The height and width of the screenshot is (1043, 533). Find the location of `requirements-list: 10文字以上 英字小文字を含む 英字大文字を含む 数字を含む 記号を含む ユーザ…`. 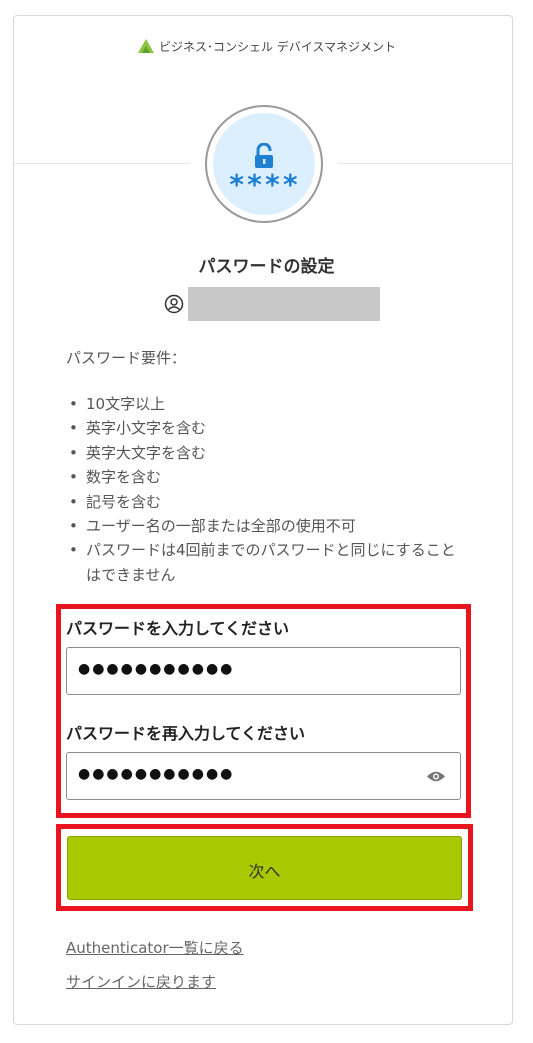

requirements-list: 10文字以上 英字小文字を含む 英字大文字を含む 数字を含む 記号を含む ユーザ… is located at coordinates (266, 489).